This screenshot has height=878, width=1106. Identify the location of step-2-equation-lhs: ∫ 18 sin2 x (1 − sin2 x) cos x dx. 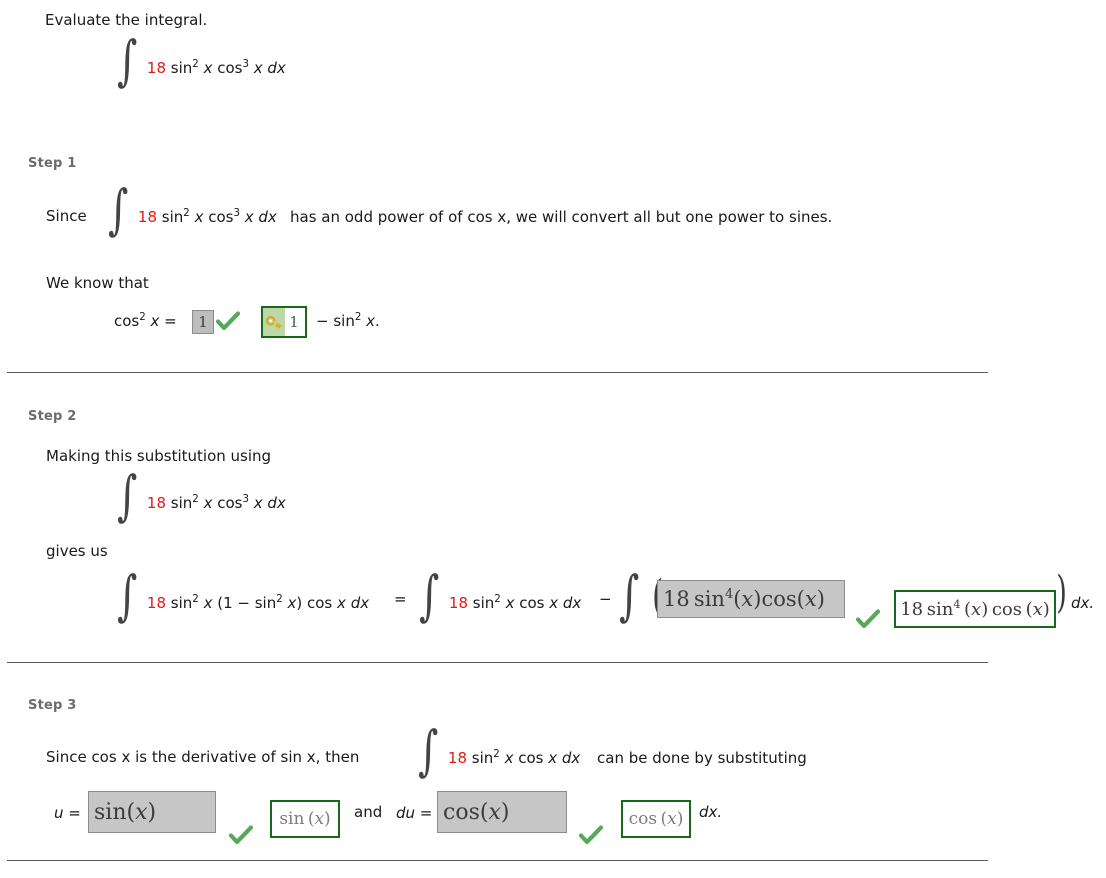
(243, 595).